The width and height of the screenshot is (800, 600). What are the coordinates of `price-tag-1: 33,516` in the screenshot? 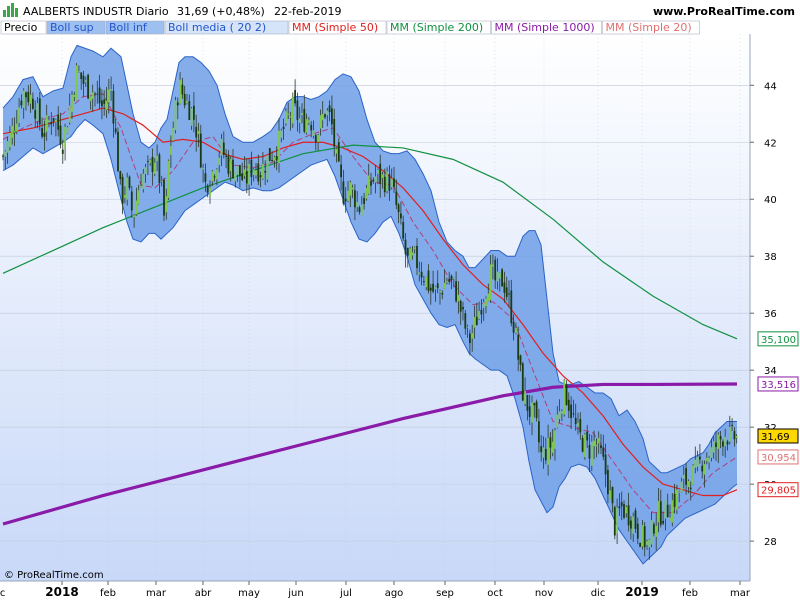 It's located at (778, 385).